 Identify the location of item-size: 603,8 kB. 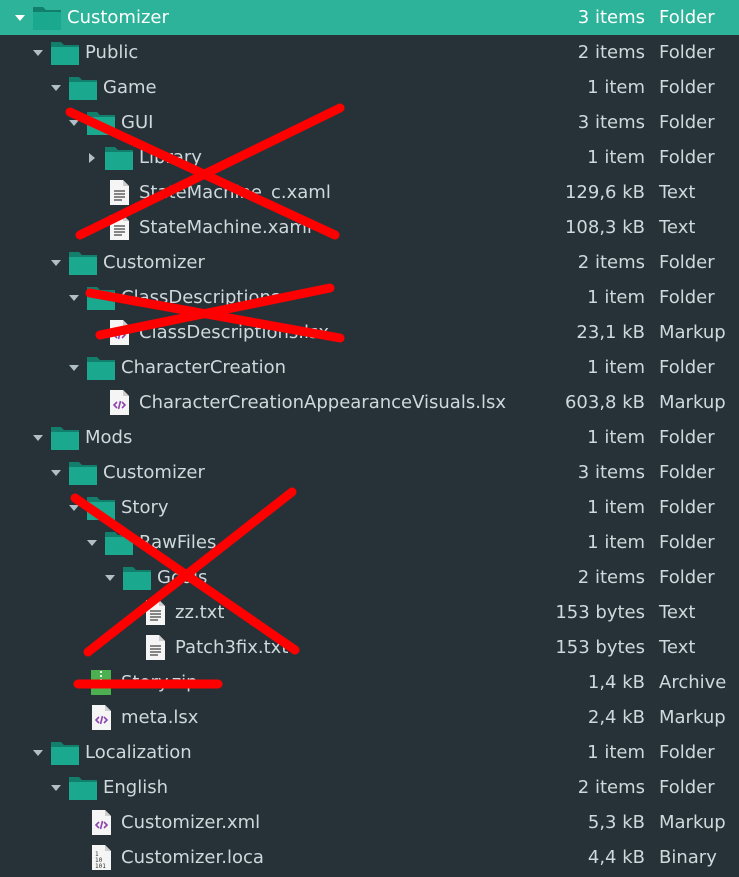
(604, 402).